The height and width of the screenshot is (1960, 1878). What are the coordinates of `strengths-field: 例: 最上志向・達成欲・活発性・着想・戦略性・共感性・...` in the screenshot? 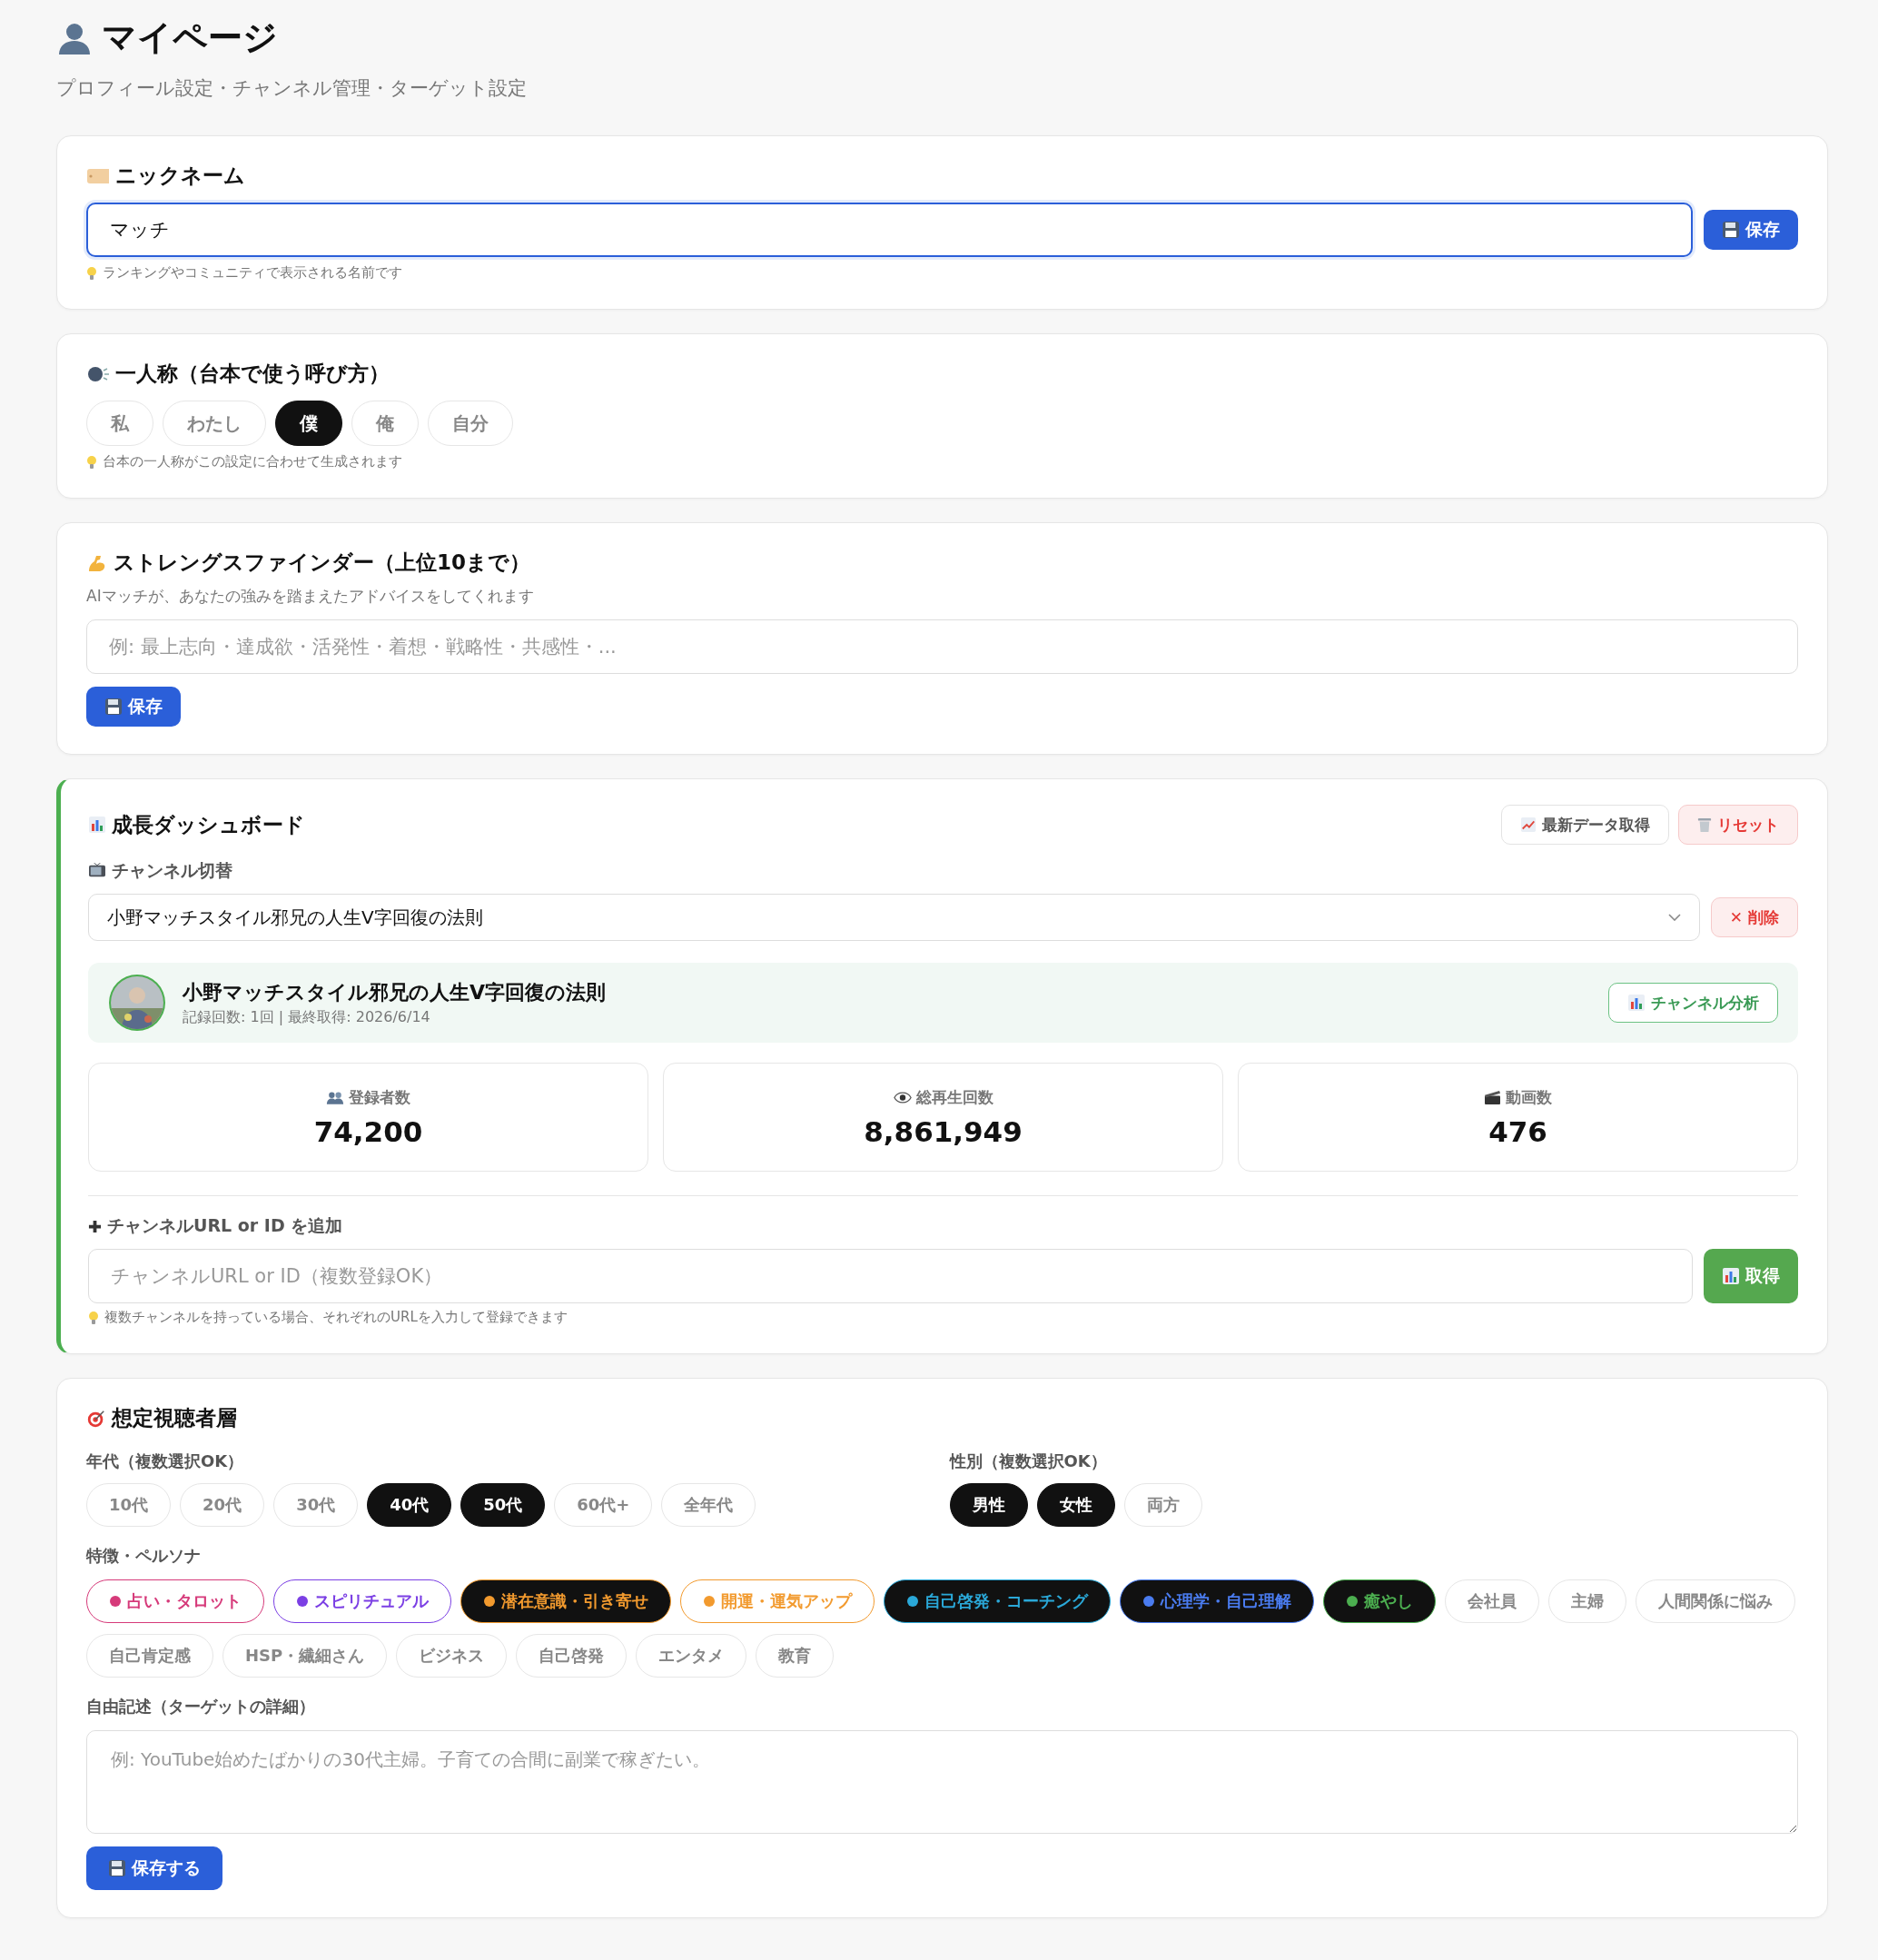 It's located at (942, 646).